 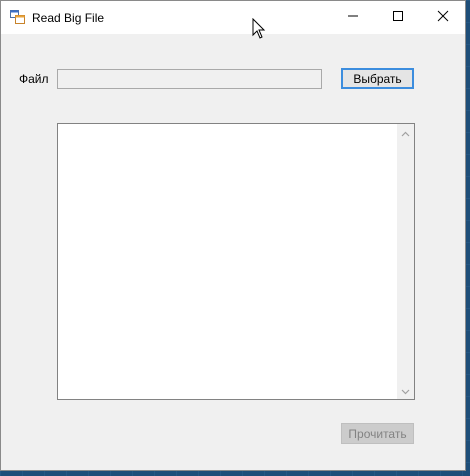 What do you see at coordinates (405, 261) in the screenshot?
I see `vertical-scrollbar` at bounding box center [405, 261].